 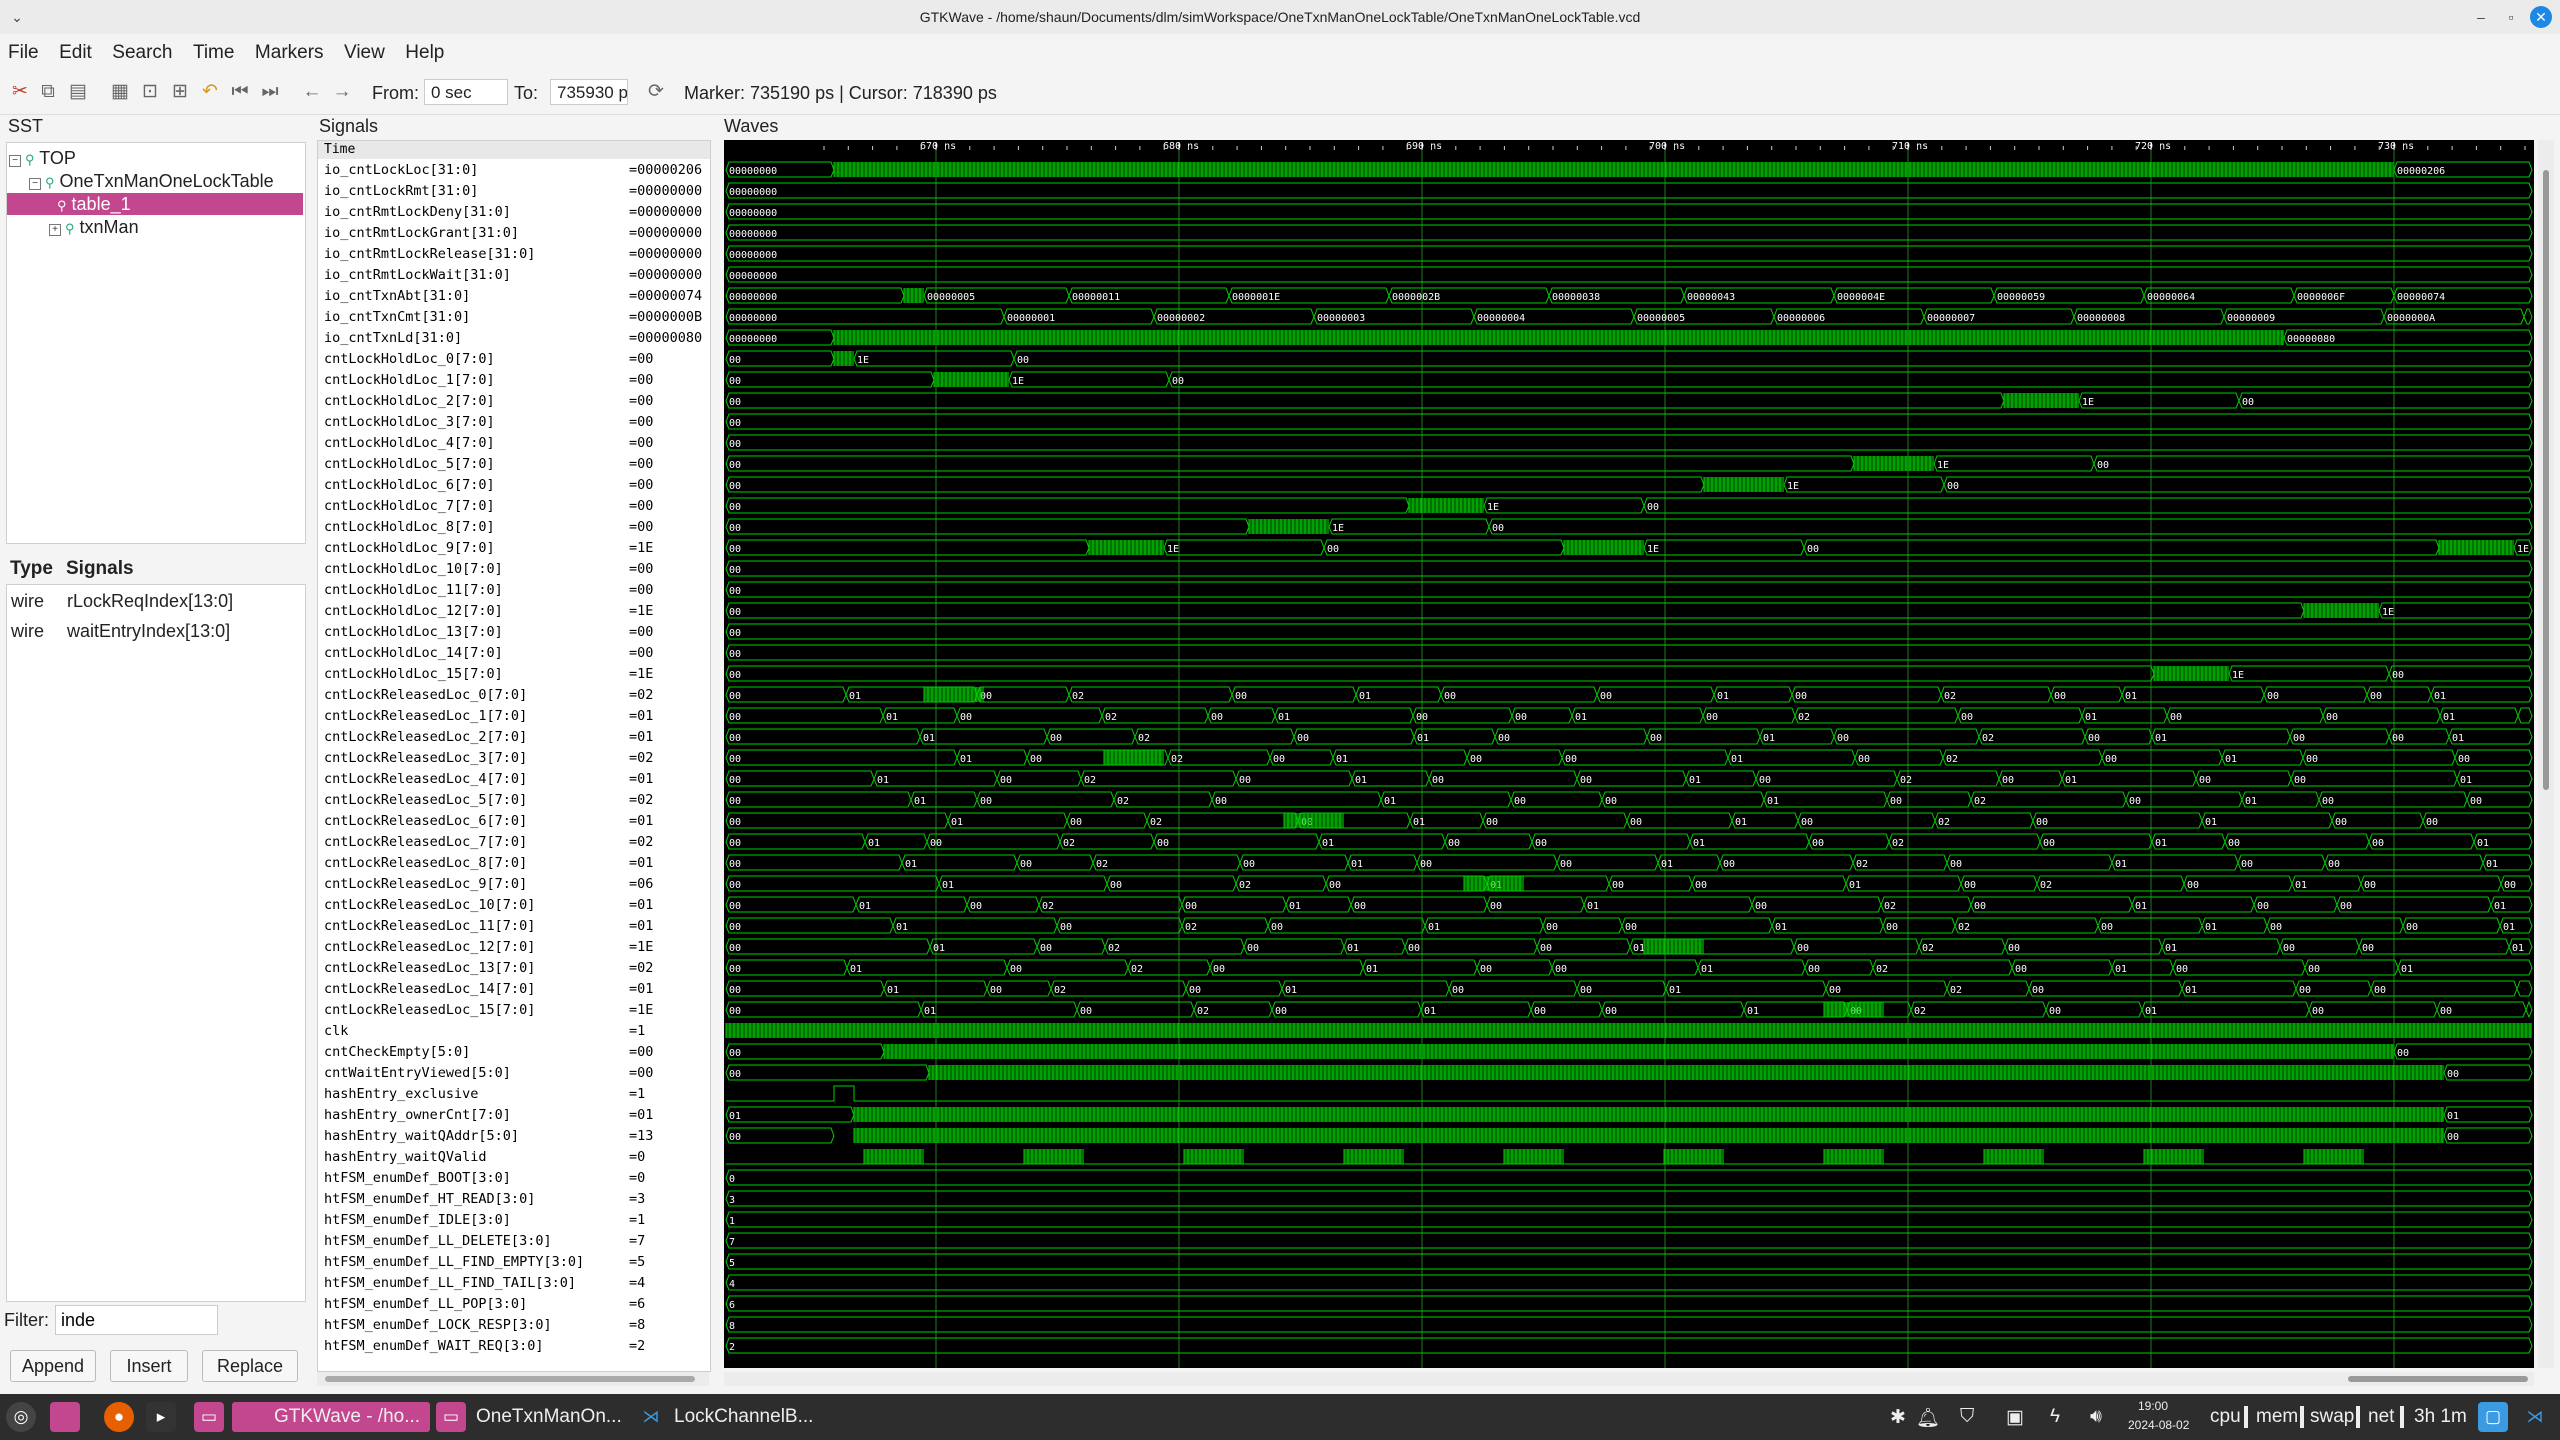 What do you see at coordinates (514, 548) in the screenshot?
I see `signal-row: cntLockHoldLoc_9[7:0] =1E` at bounding box center [514, 548].